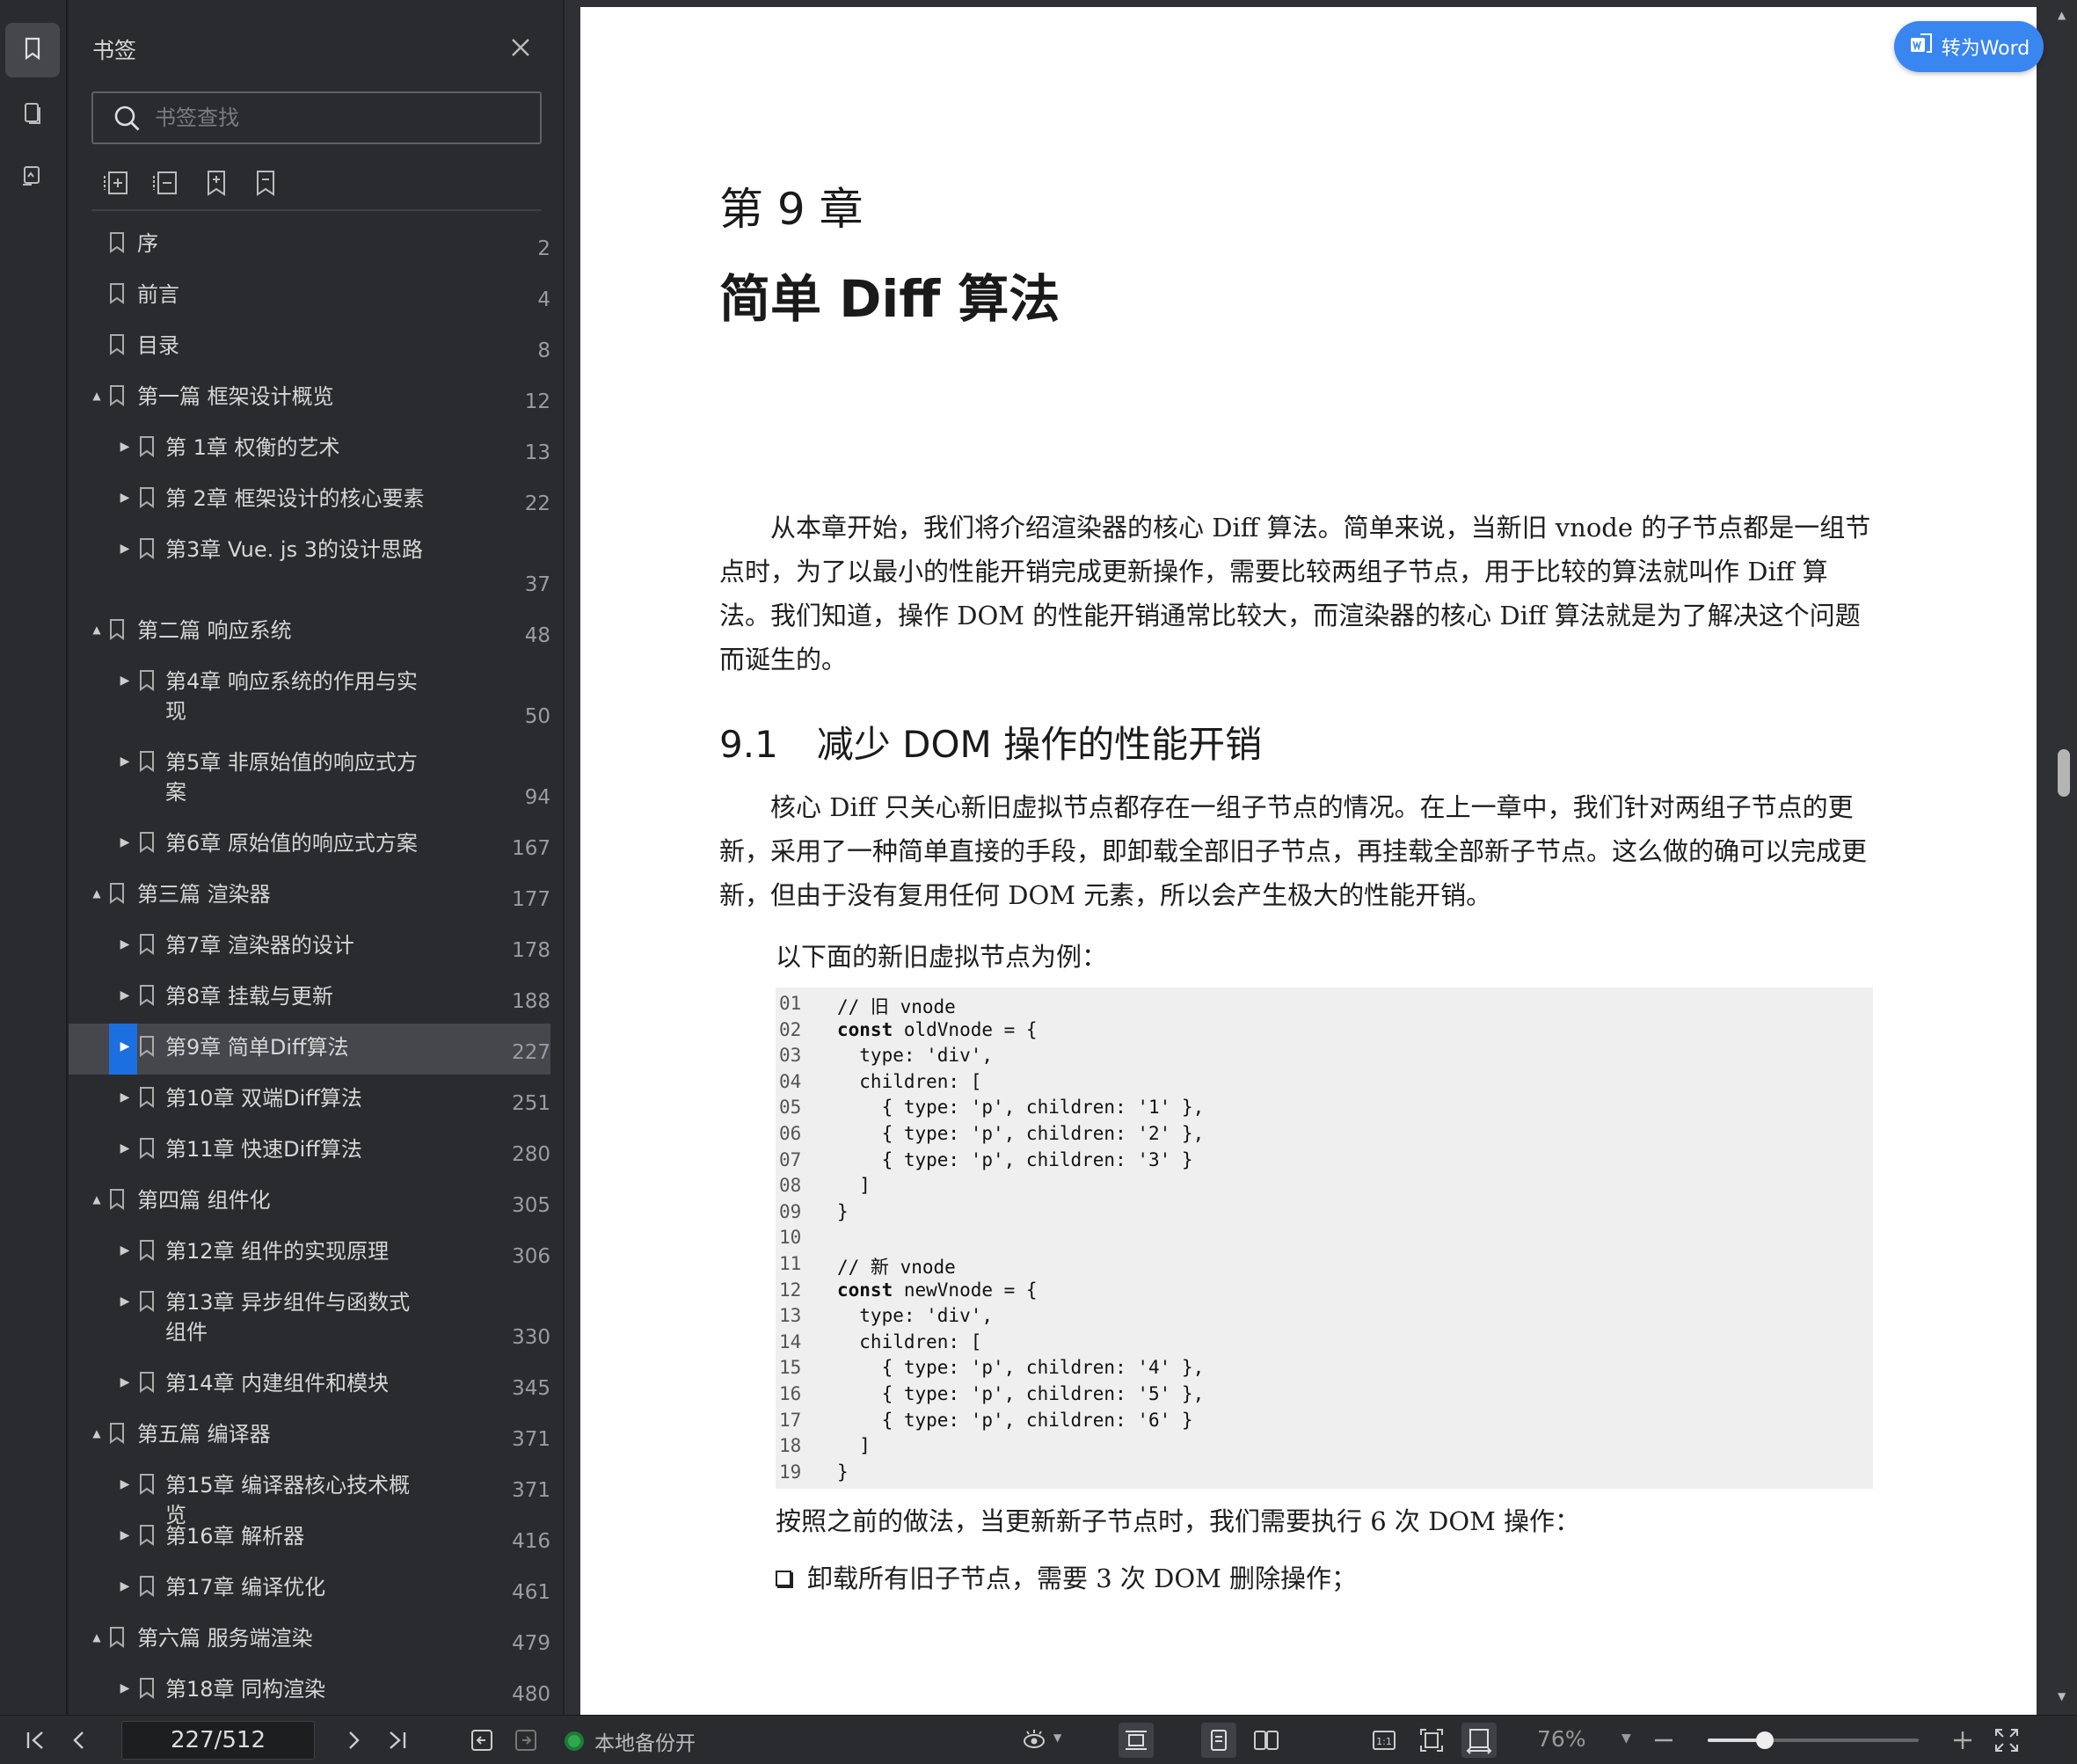 Image resolution: width=2077 pixels, height=1764 pixels. Describe the element at coordinates (2064, 857) in the screenshot. I see `viewer-scrollbar: ▲ ▼` at that location.